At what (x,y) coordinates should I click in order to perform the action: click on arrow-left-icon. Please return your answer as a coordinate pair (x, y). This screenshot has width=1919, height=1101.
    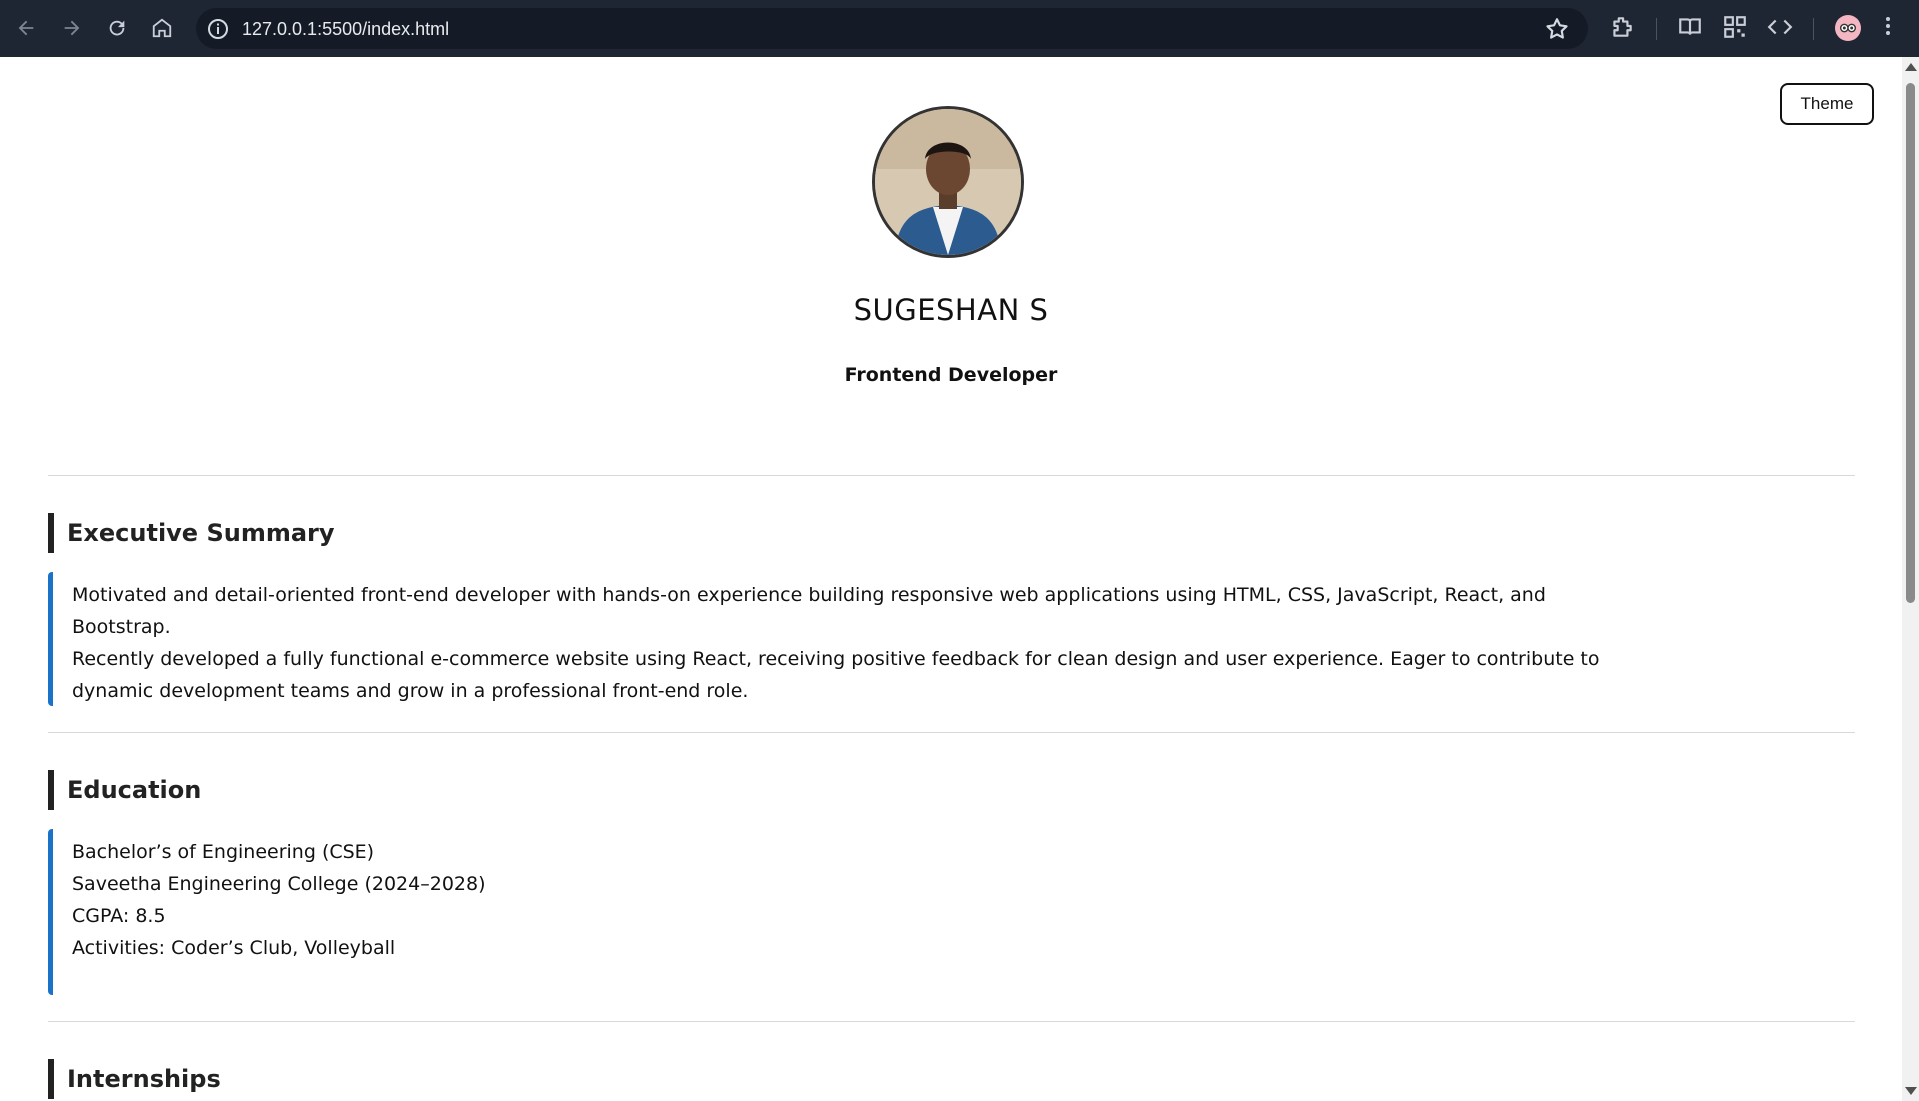
    Looking at the image, I should click on (26, 28).